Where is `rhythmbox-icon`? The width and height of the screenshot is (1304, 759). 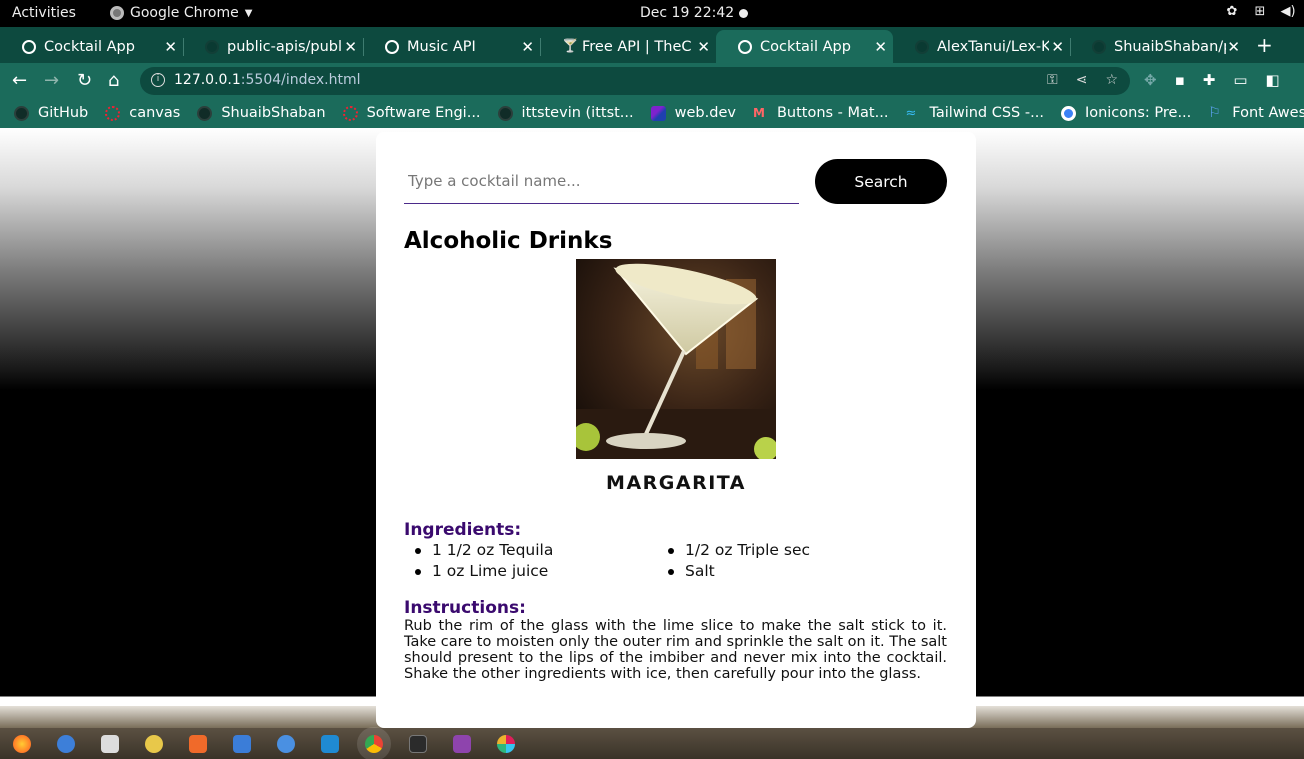 rhythmbox-icon is located at coordinates (154, 744).